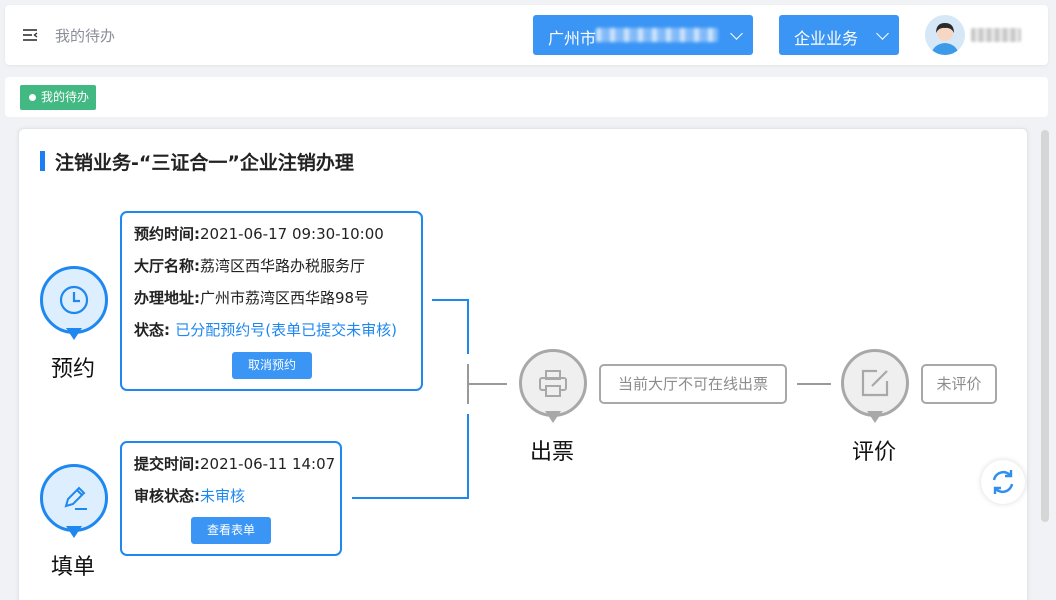  What do you see at coordinates (292, 234) in the screenshot?
I see `appointment-time-value: 2021-06-17 09:30-10:00` at bounding box center [292, 234].